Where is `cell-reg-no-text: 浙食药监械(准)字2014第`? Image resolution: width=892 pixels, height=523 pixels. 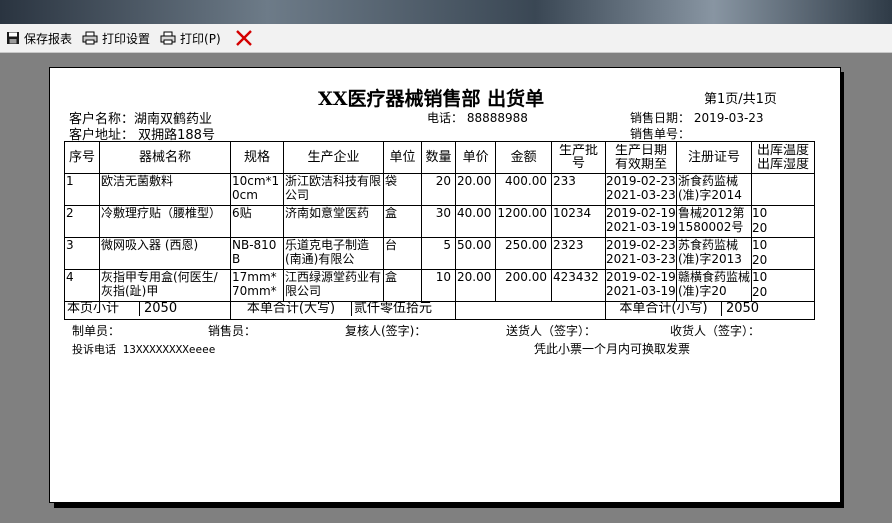
cell-reg-no-text: 浙食药监械(准)字2014第 is located at coordinates (709, 188).